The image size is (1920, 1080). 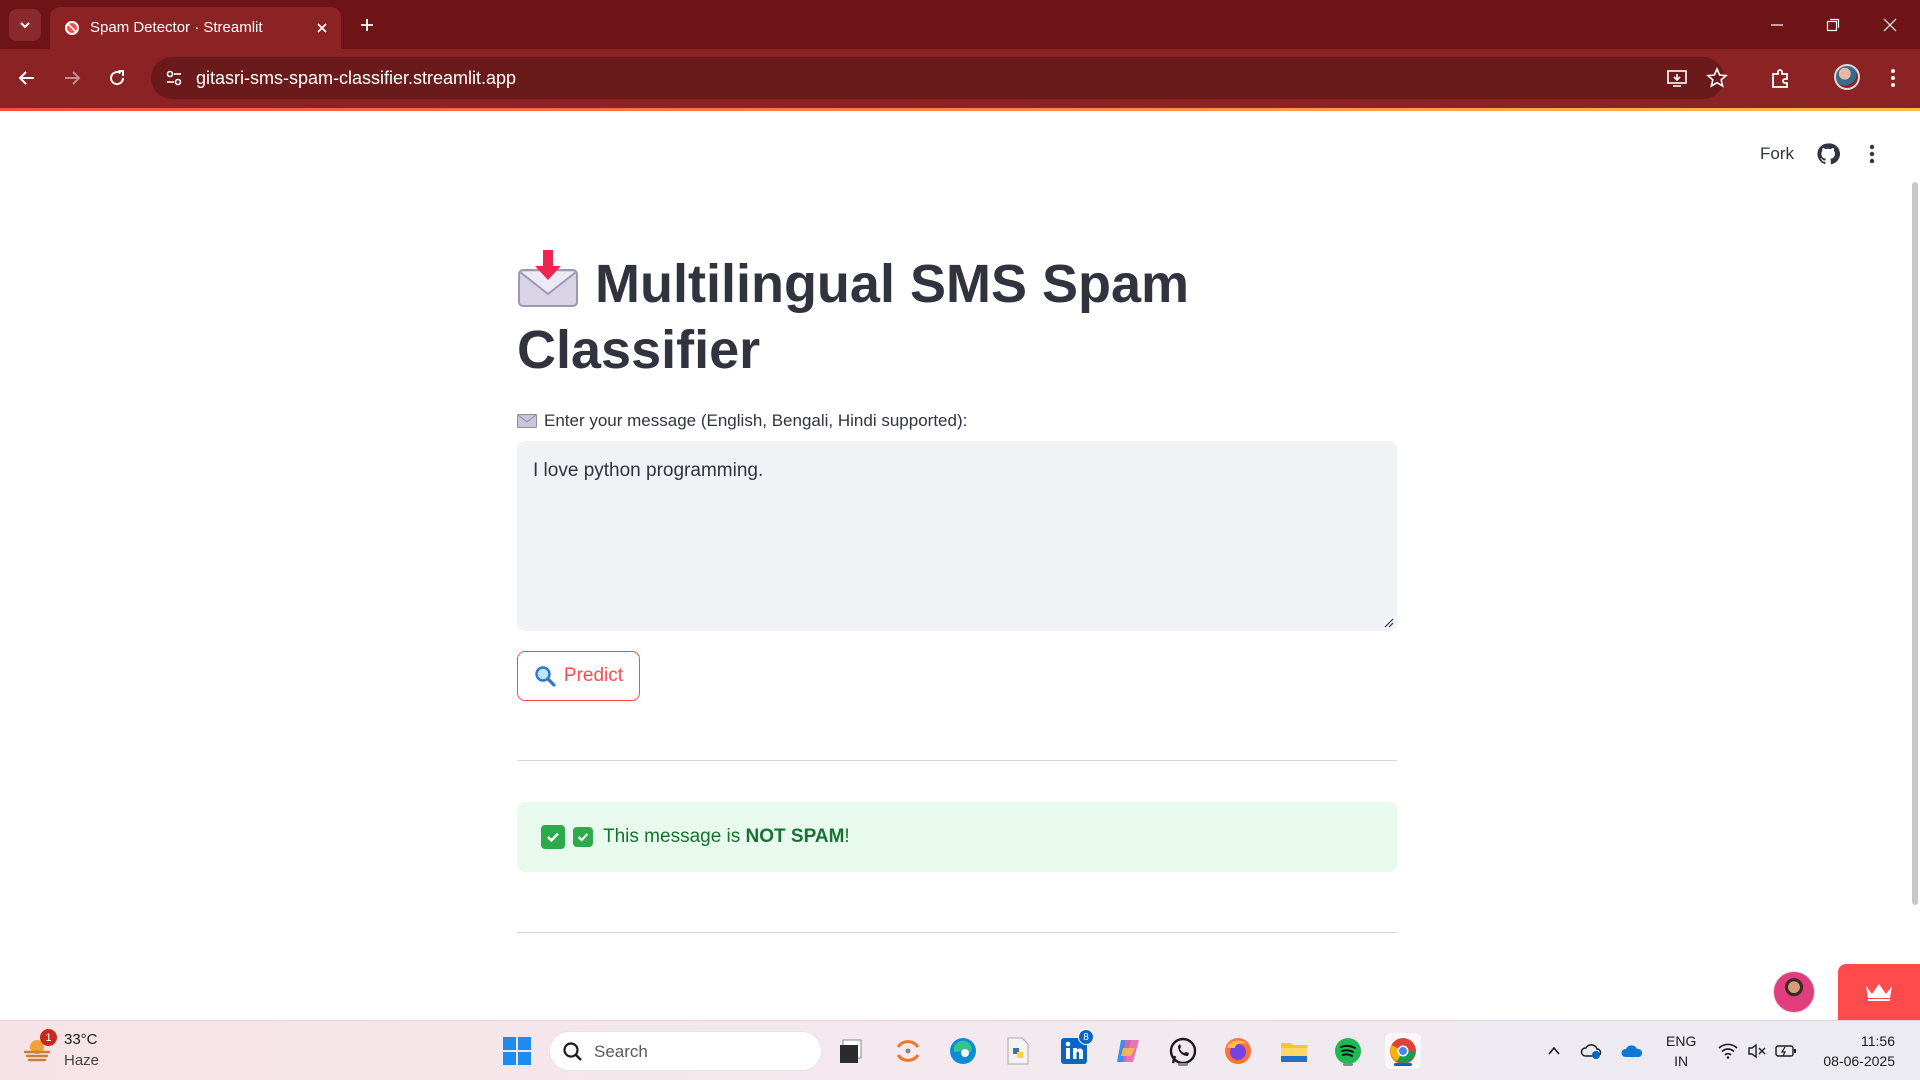 What do you see at coordinates (81, 1060) in the screenshot?
I see `weather-description: Haze` at bounding box center [81, 1060].